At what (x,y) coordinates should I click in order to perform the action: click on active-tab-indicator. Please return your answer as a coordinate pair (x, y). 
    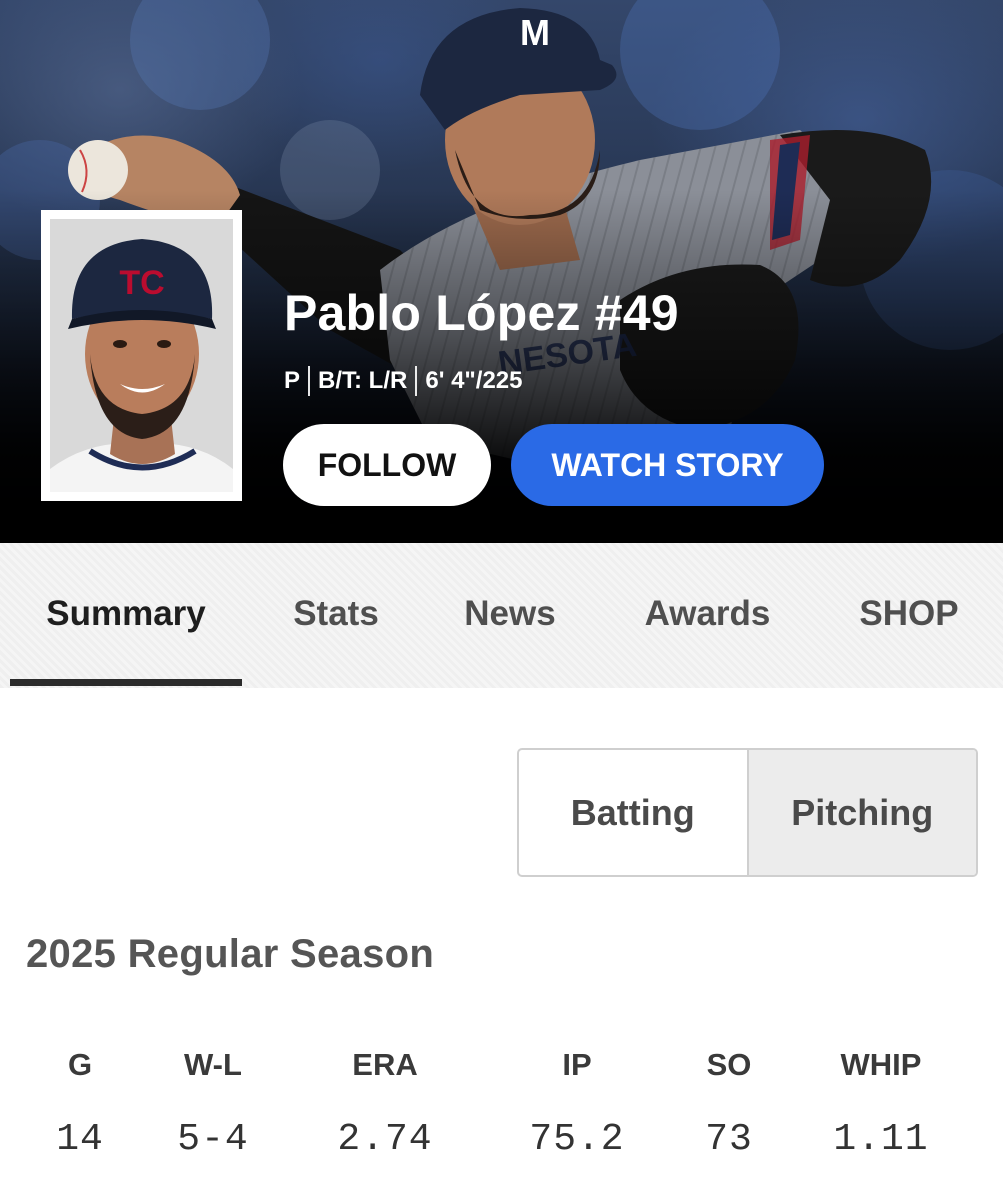
    Looking at the image, I should click on (126, 682).